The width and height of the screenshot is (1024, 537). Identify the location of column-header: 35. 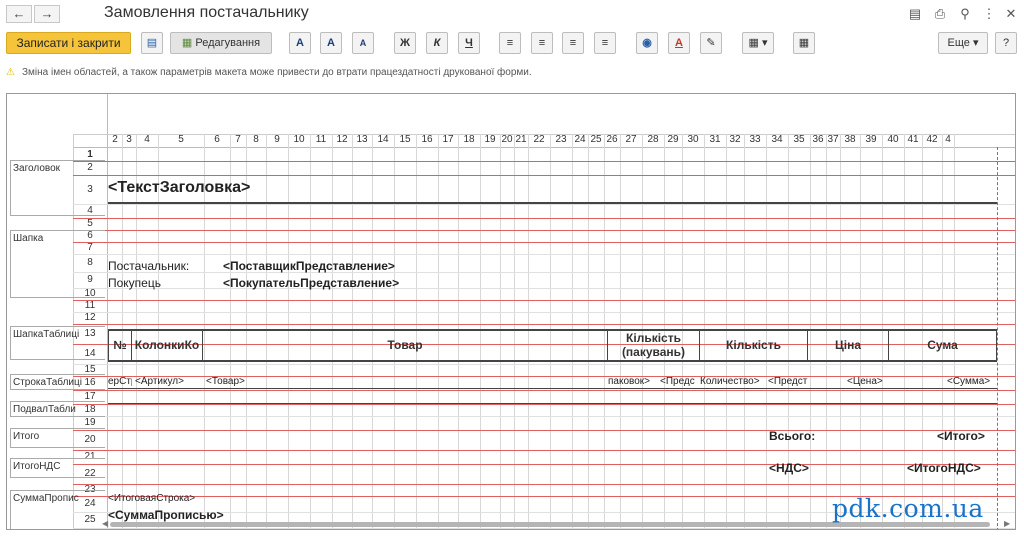
(799, 140).